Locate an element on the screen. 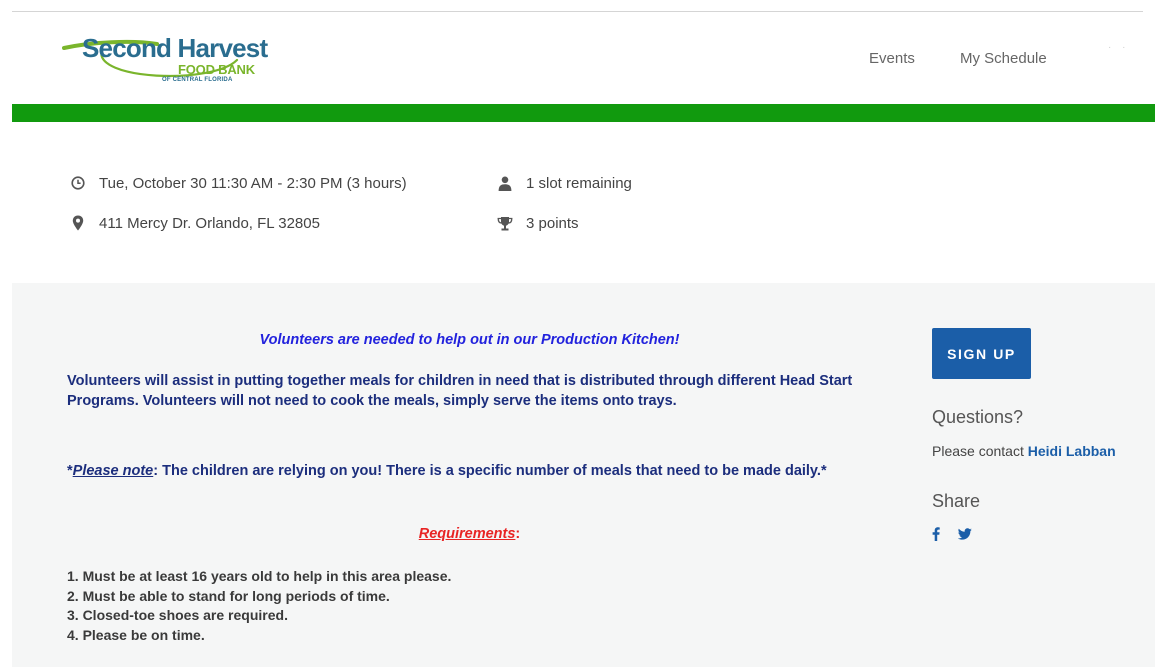  share-icons is located at coordinates (952, 534).